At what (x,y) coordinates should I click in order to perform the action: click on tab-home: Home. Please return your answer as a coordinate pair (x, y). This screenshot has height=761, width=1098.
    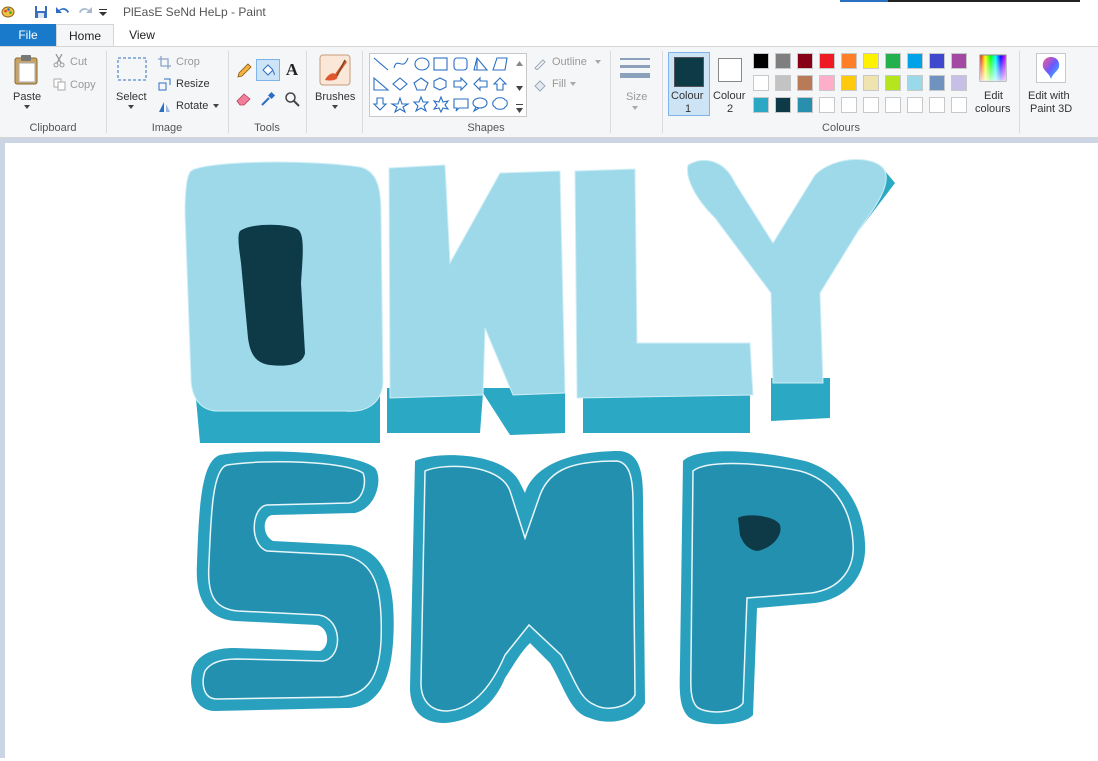
    Looking at the image, I should click on (85, 35).